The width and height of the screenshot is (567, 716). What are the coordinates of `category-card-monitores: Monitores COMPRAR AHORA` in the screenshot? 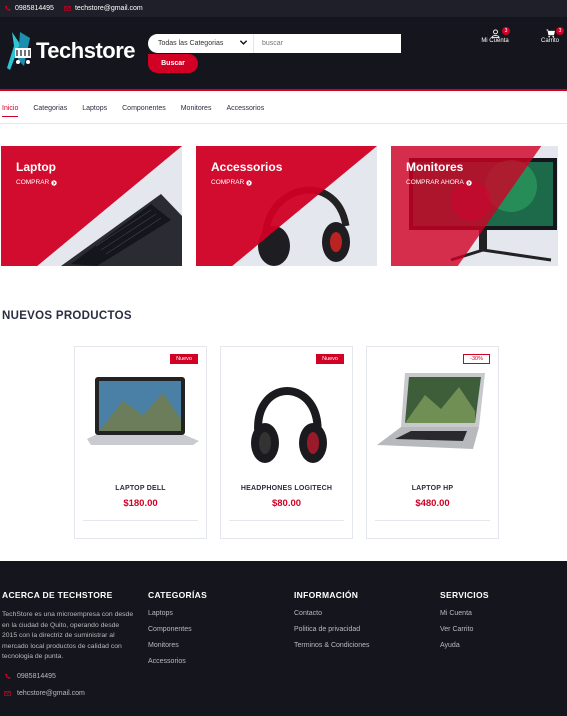 It's located at (474, 206).